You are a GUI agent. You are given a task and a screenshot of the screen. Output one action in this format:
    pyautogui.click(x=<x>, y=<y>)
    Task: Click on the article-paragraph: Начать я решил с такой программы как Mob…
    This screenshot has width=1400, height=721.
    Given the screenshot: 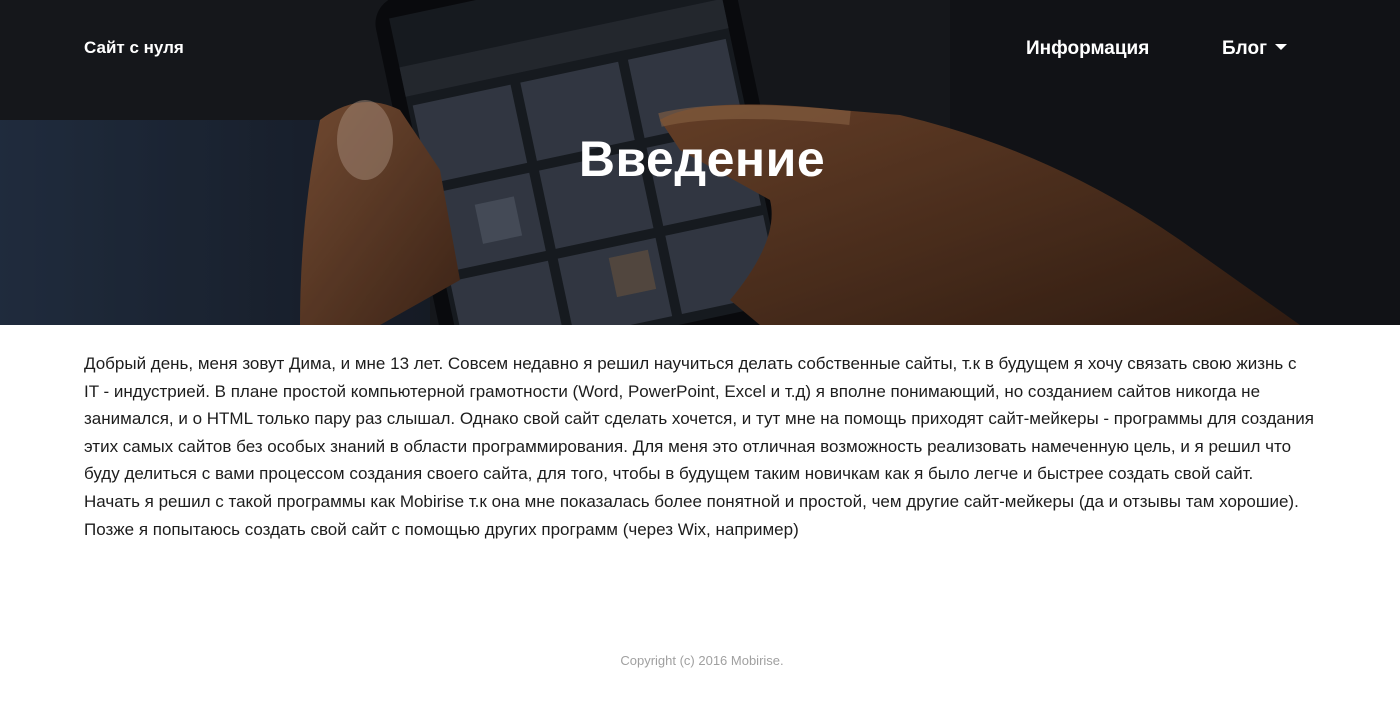 What is the action you would take?
    pyautogui.click(x=691, y=515)
    